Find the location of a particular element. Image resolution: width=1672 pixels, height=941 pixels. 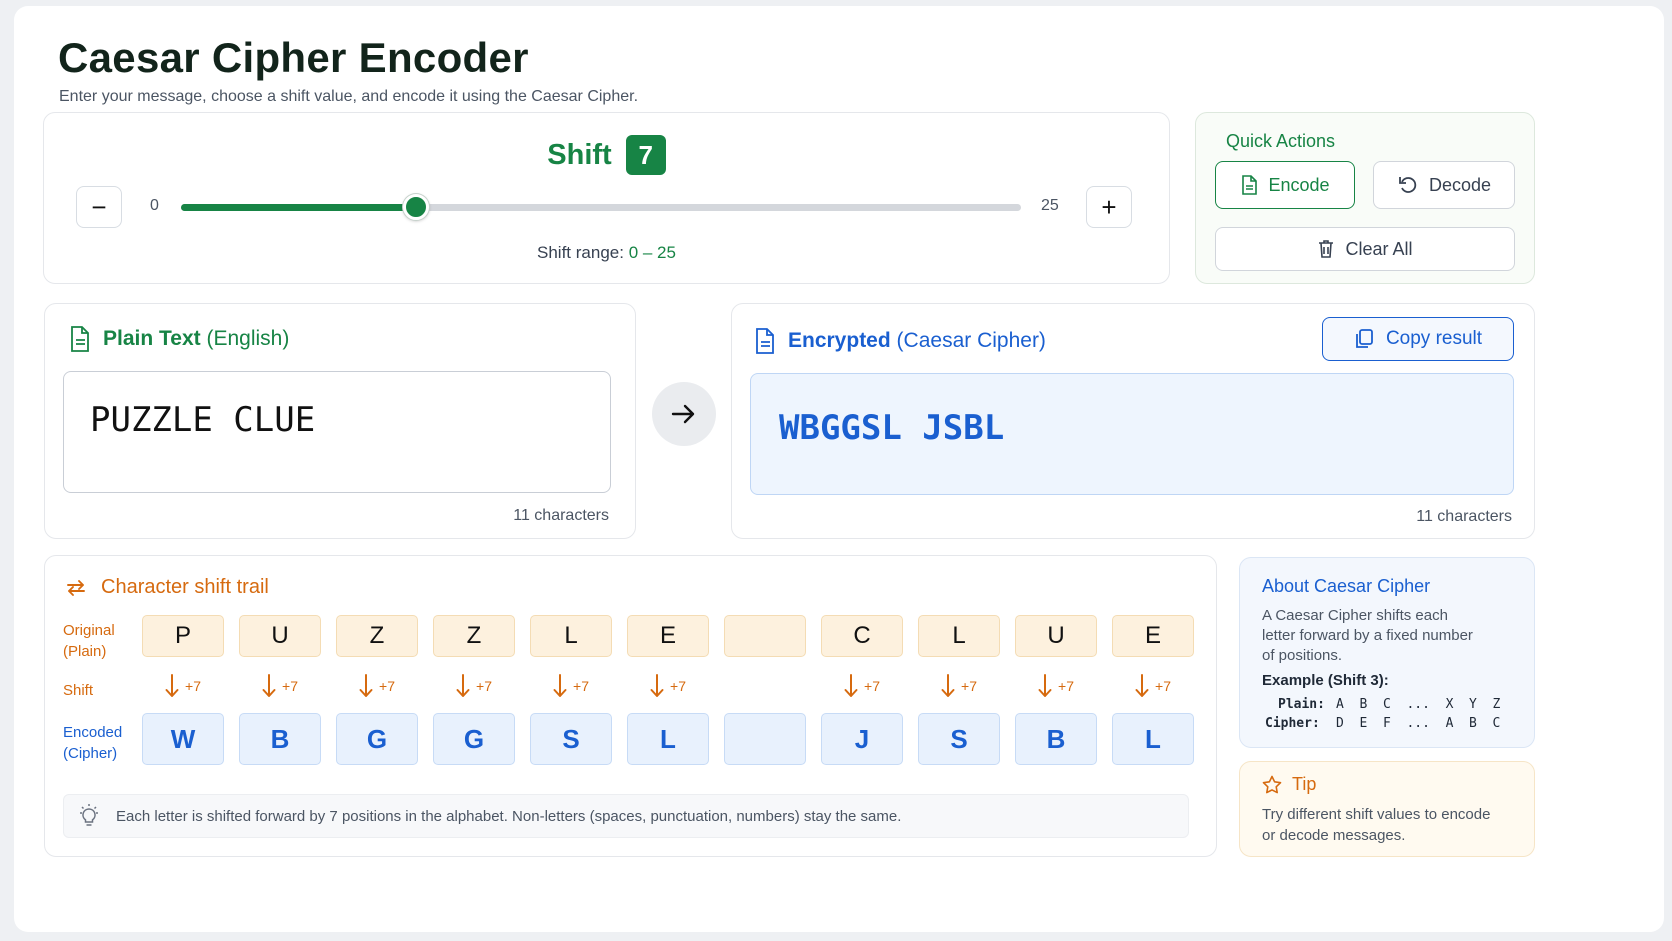

range-note-prefix: Shift range: is located at coordinates (580, 252).